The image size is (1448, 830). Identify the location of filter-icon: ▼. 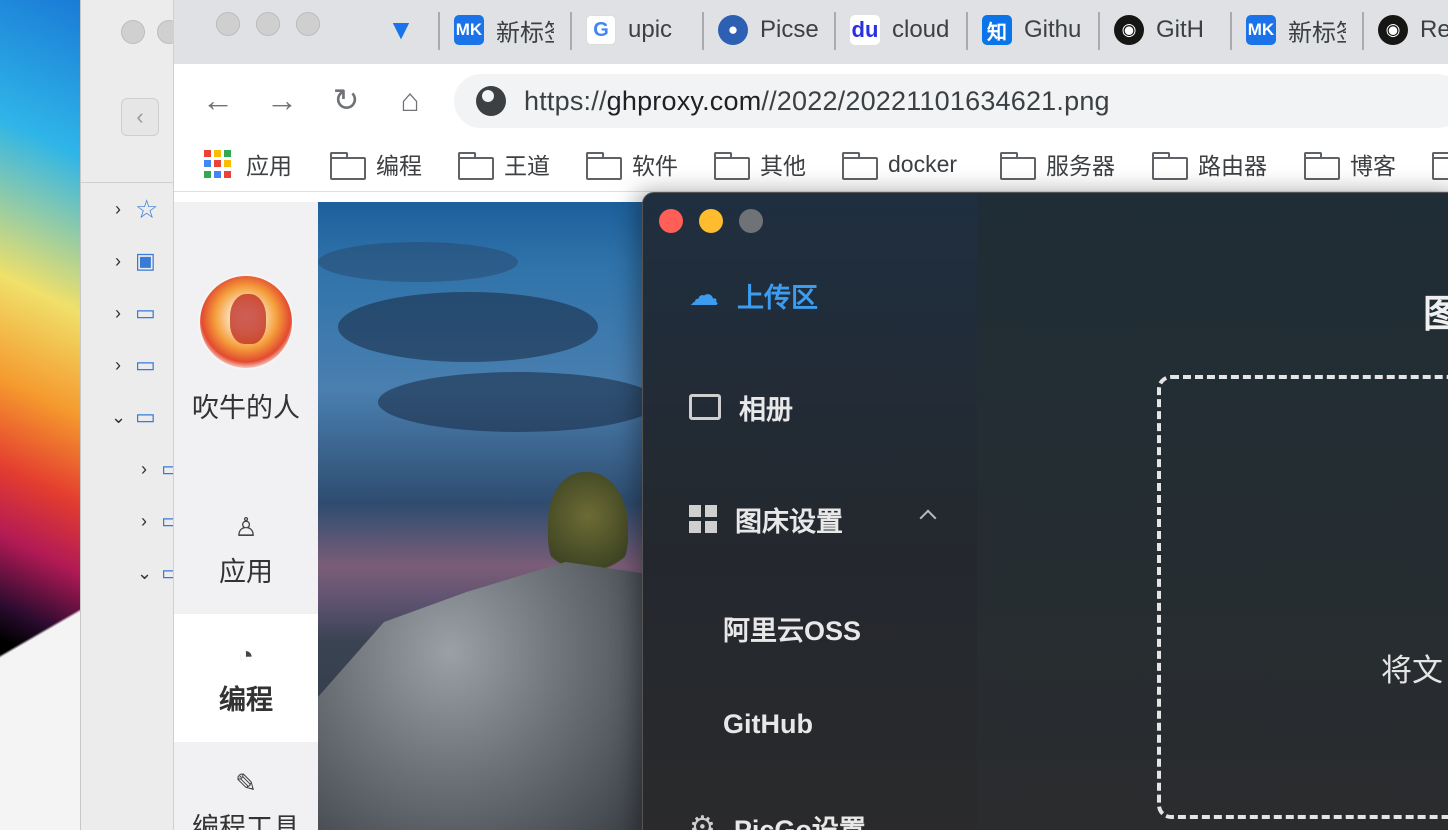
(401, 29).